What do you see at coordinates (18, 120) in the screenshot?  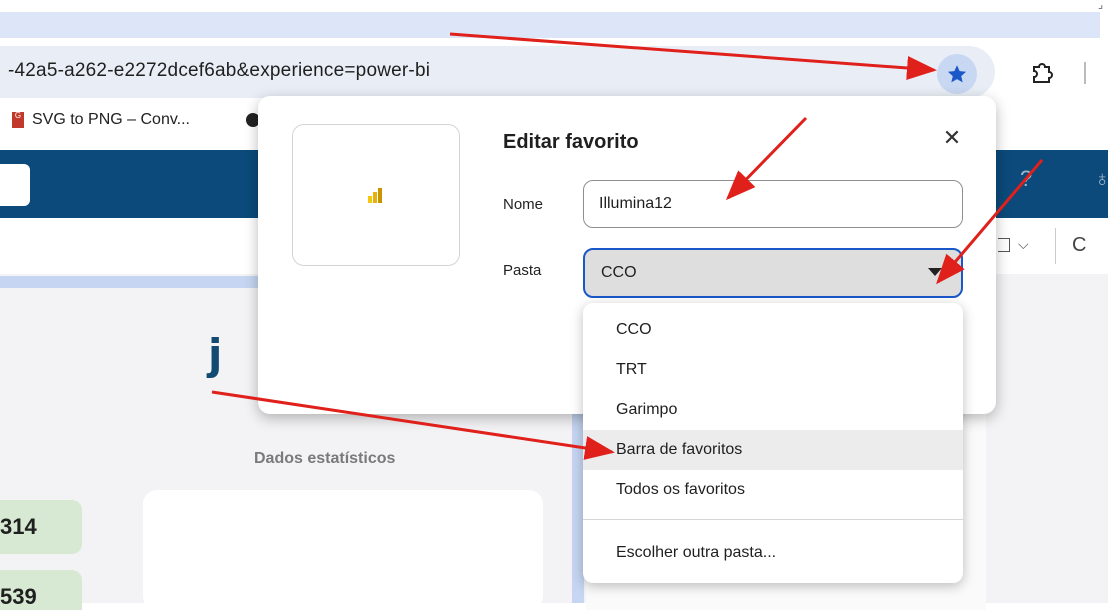 I see `bookmark-favicon: G` at bounding box center [18, 120].